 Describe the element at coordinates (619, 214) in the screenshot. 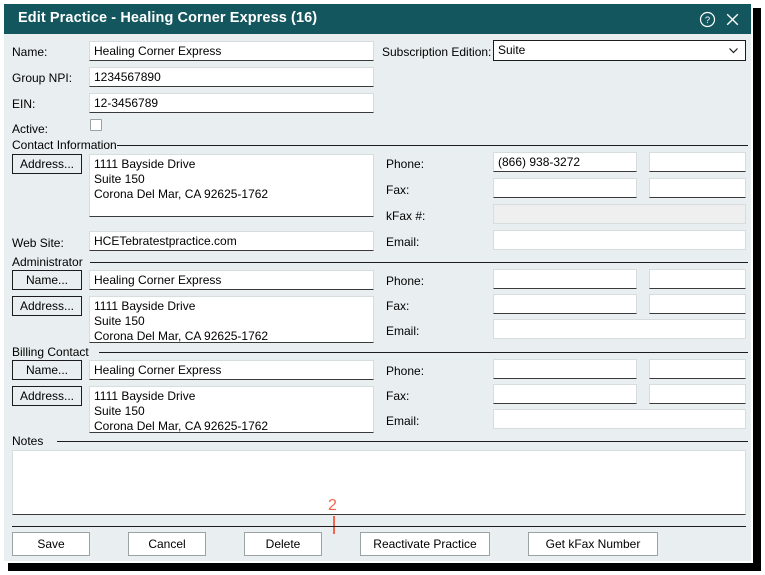

I see `kfax-input` at that location.